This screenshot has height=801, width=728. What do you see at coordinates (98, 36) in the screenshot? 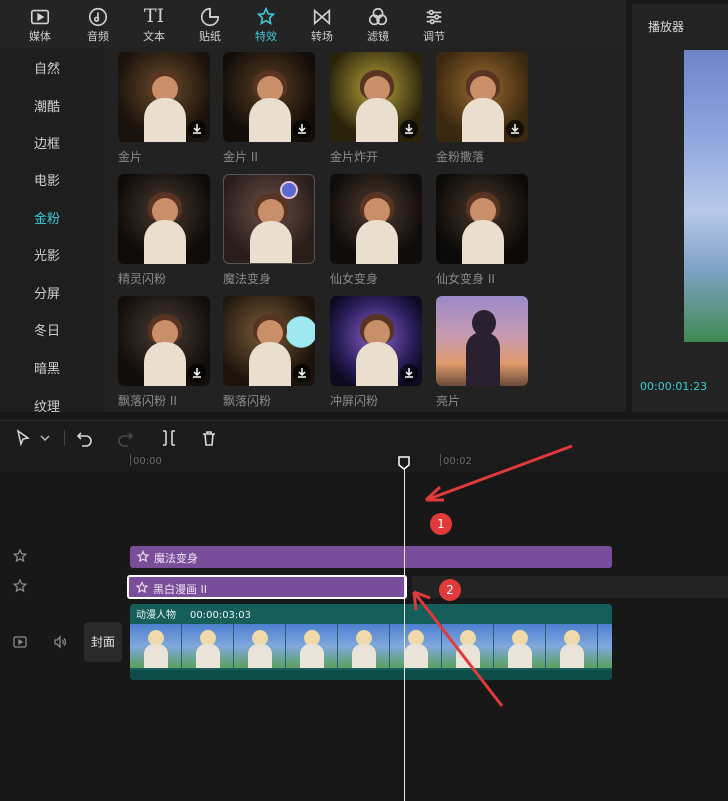
I see `toolbar-audio-label: 音频` at bounding box center [98, 36].